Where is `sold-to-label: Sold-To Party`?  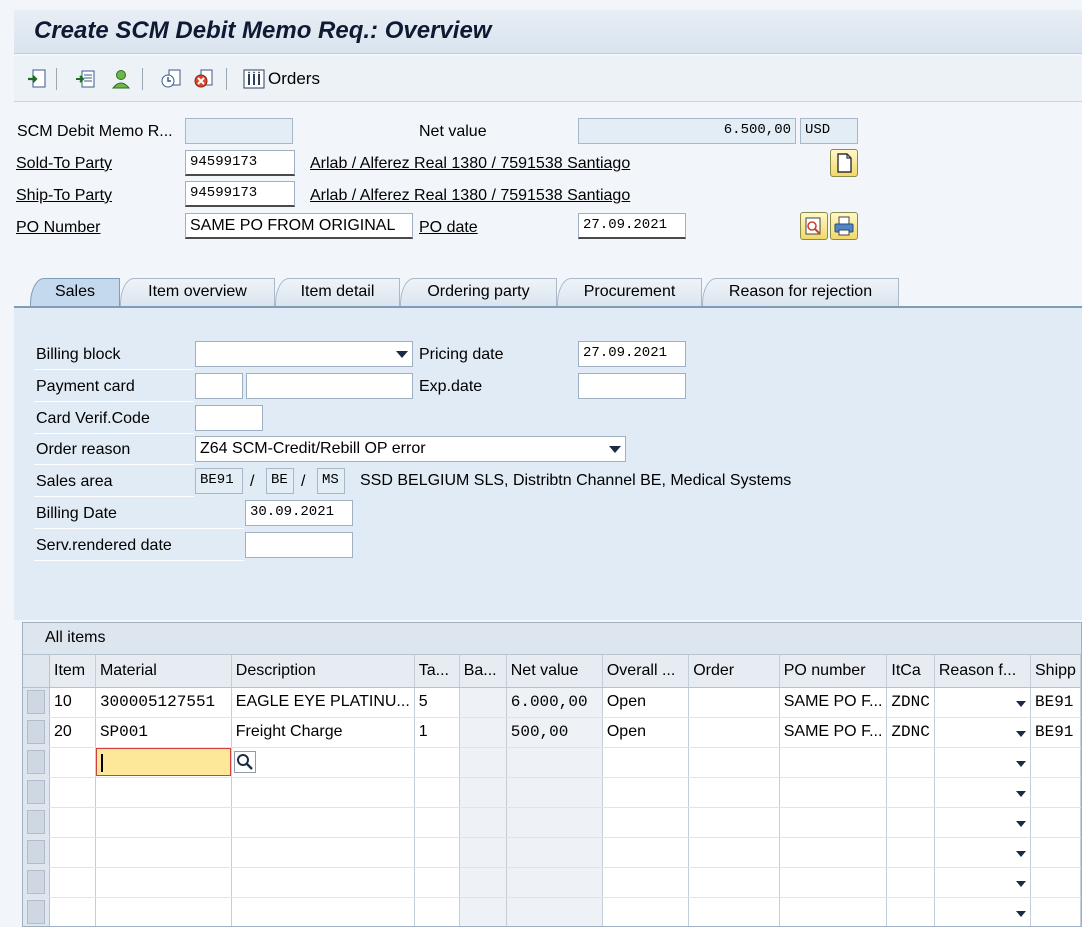 sold-to-label: Sold-To Party is located at coordinates (64, 164).